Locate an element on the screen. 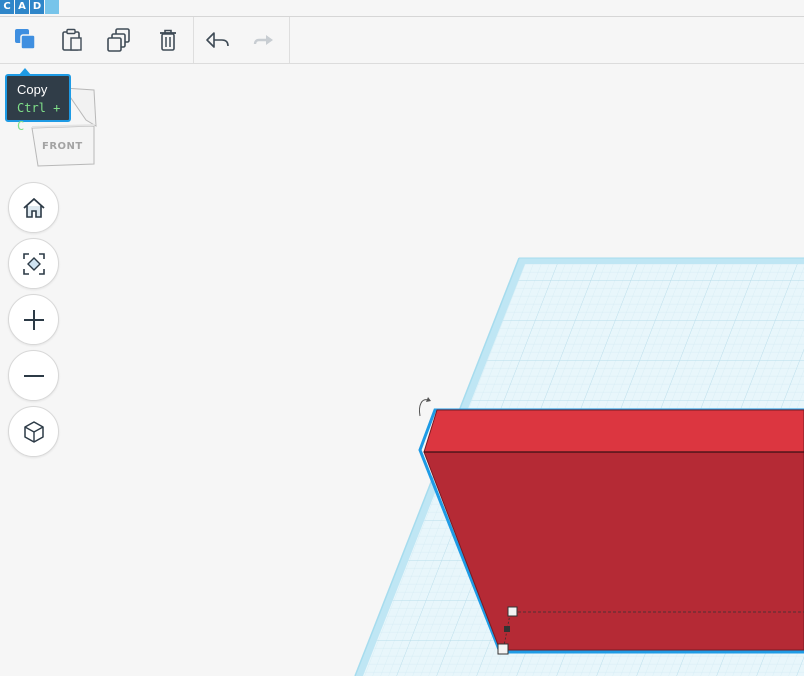 This screenshot has width=804, height=676. home-view-button is located at coordinates (33, 207).